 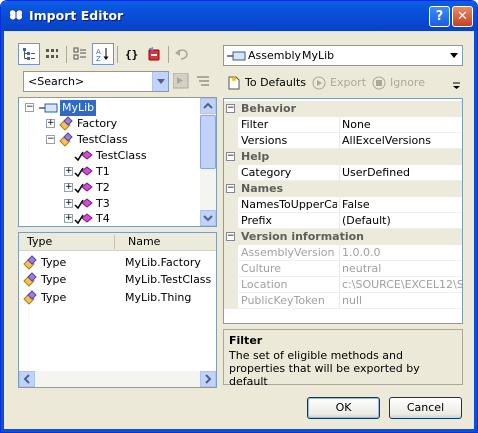 I want to click on search-value: <Search>, so click(x=56, y=81).